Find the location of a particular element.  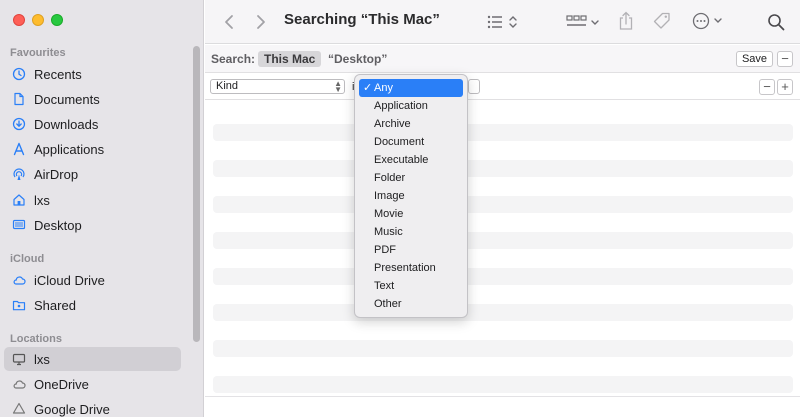

dropdown-item-label: PDF is located at coordinates (385, 250).